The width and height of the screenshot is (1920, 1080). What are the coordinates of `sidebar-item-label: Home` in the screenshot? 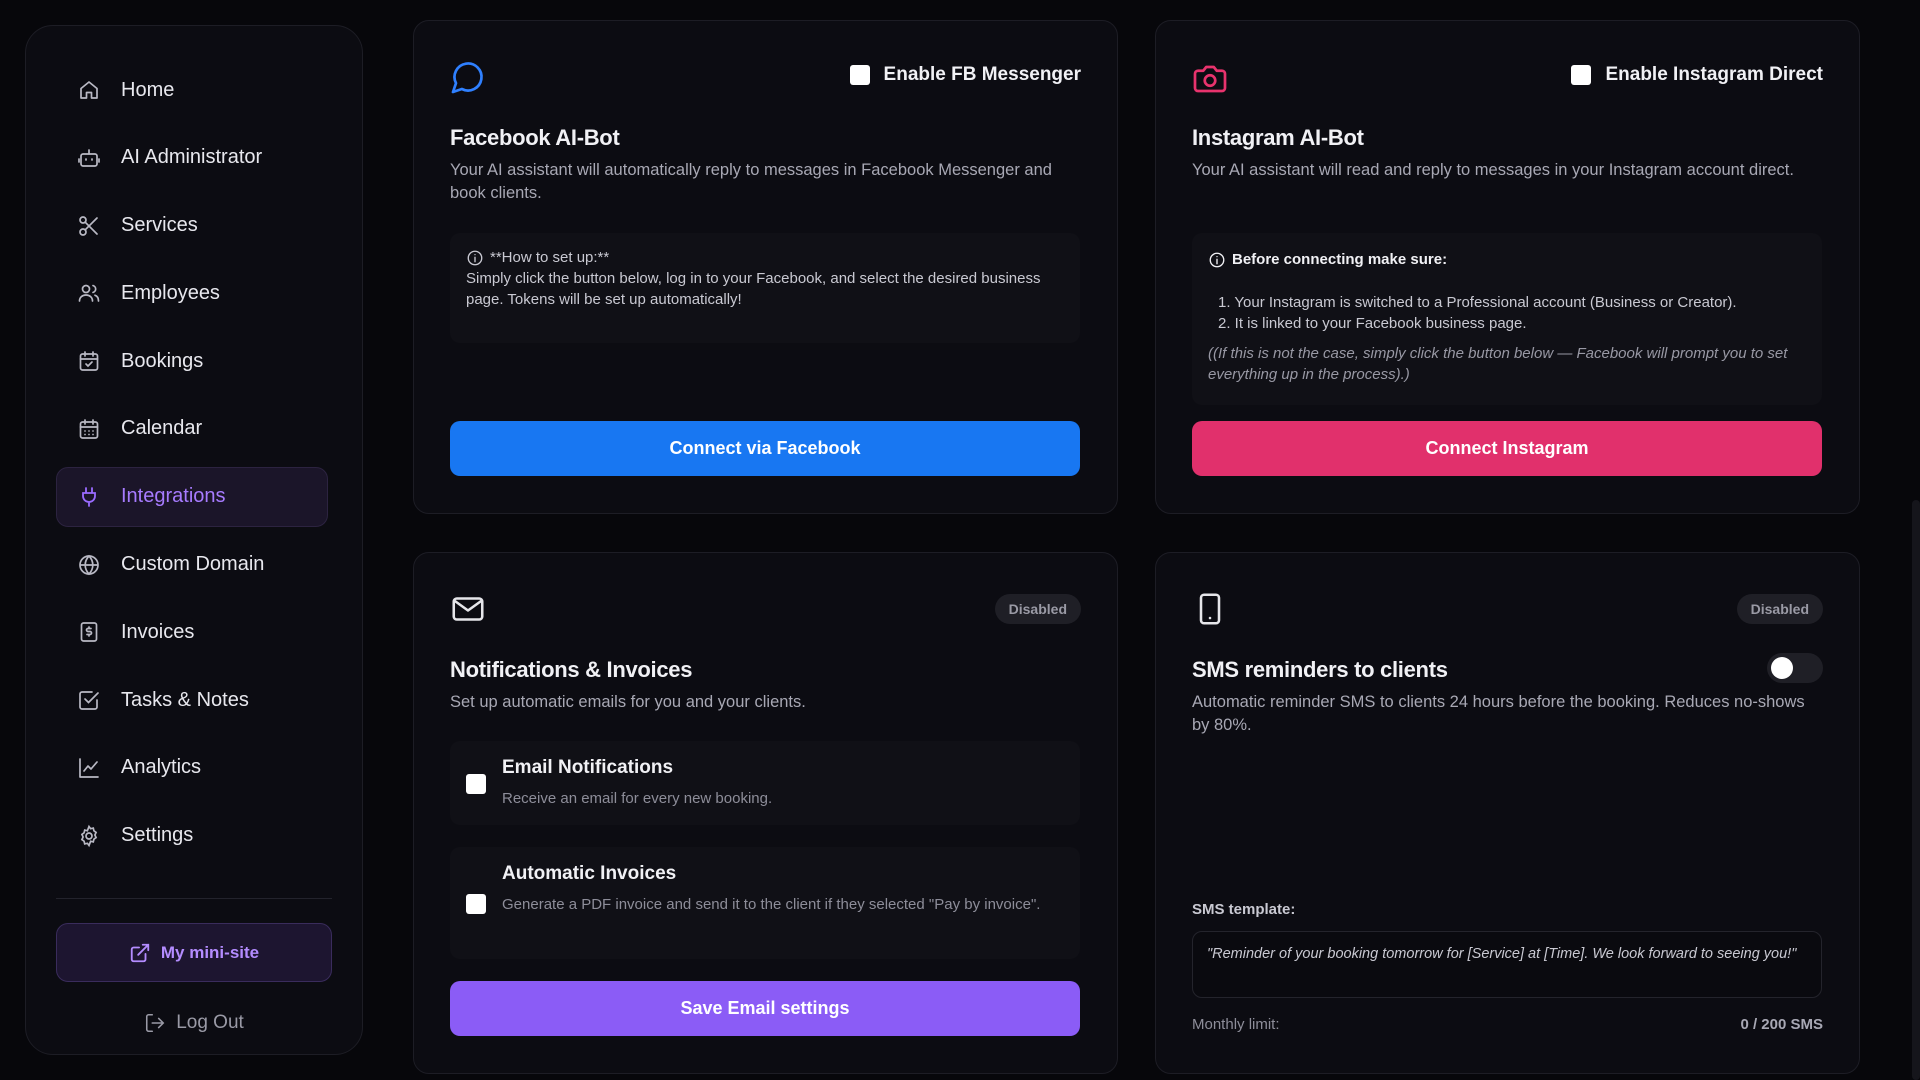 It's located at (148, 89).